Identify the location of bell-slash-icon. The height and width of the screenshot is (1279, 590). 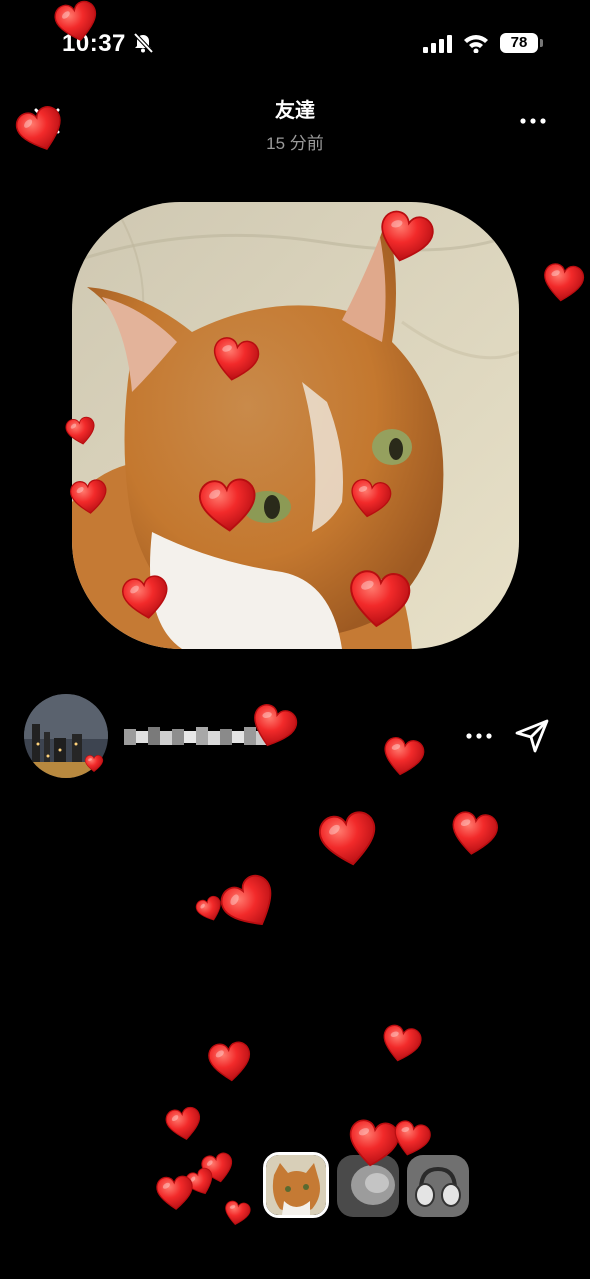
(143, 43).